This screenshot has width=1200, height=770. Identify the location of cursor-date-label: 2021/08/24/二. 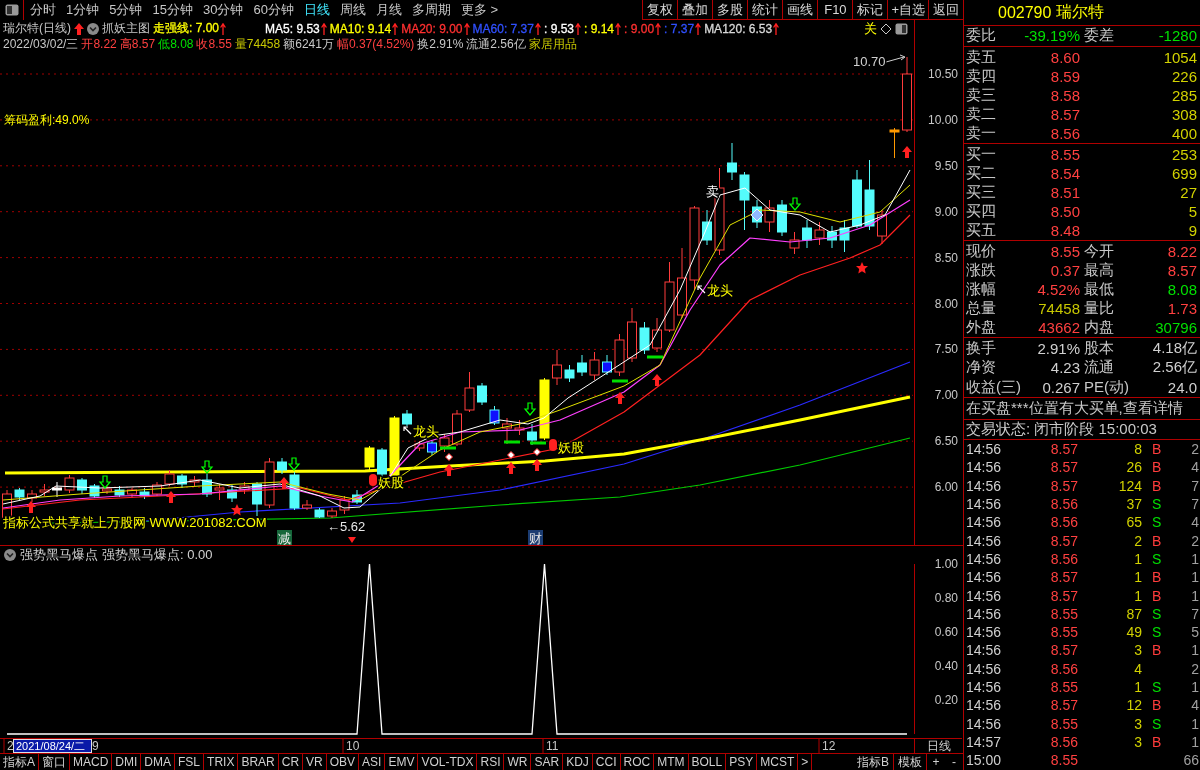
(52, 746).